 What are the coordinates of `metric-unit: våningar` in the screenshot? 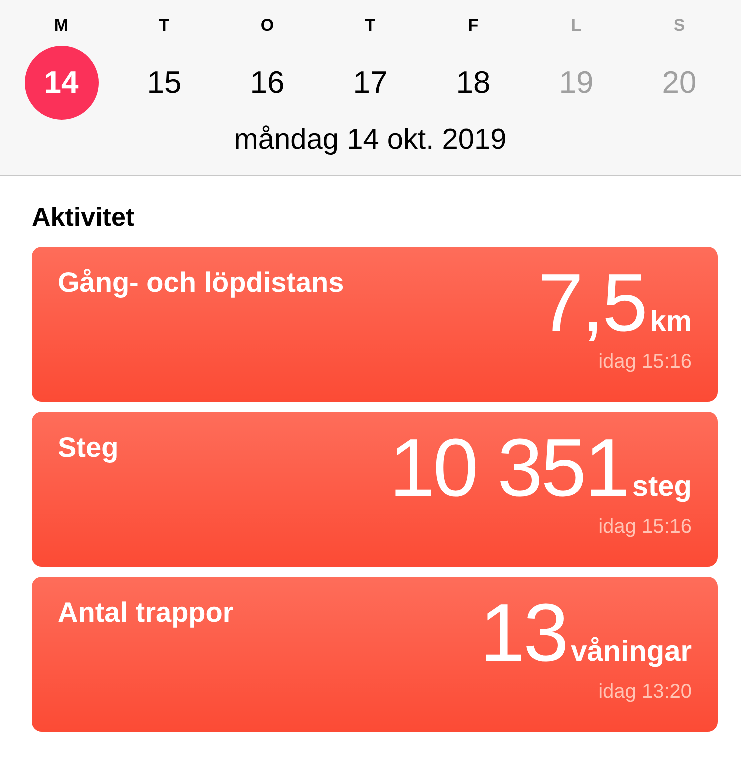 It's located at (631, 652).